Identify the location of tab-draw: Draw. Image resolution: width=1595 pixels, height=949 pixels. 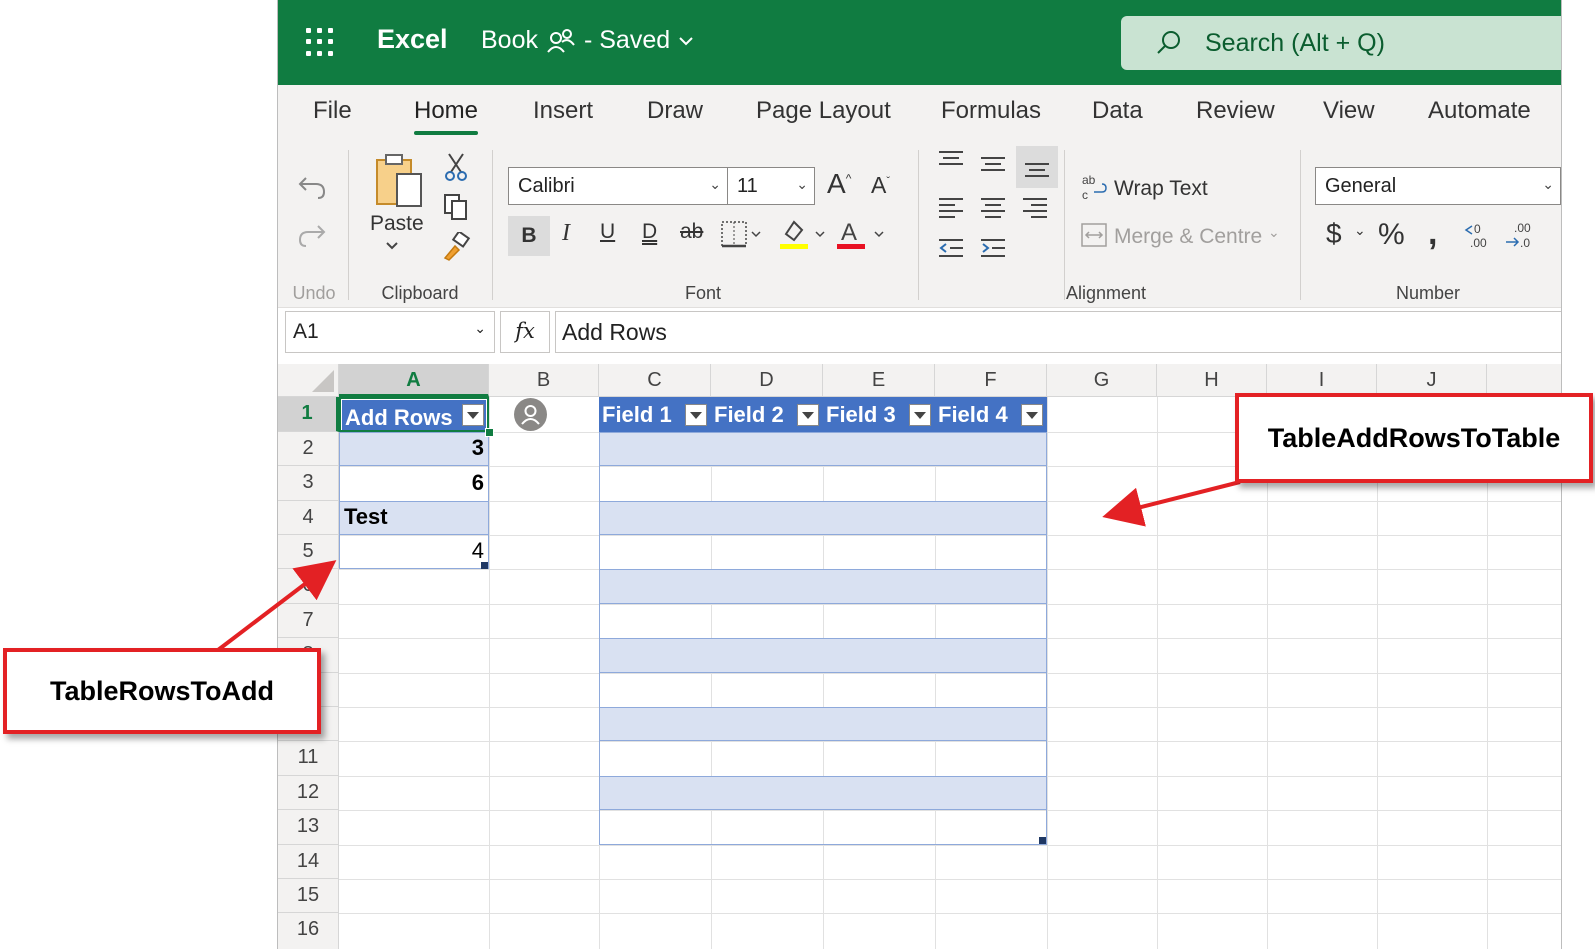
(675, 111).